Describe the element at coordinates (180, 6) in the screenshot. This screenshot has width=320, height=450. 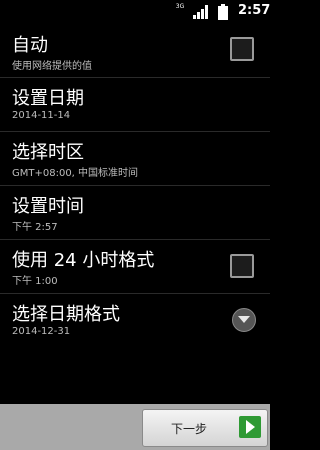
I see `network-indicator: 3G` at that location.